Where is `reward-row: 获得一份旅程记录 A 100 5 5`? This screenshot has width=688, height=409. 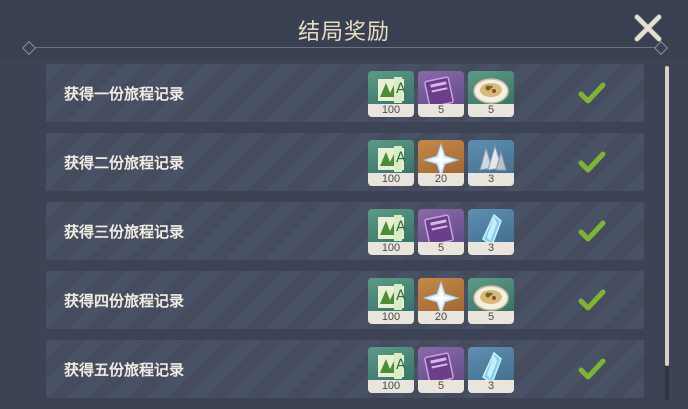
reward-row: 获得一份旅程记录 A 100 5 5 is located at coordinates (345, 93).